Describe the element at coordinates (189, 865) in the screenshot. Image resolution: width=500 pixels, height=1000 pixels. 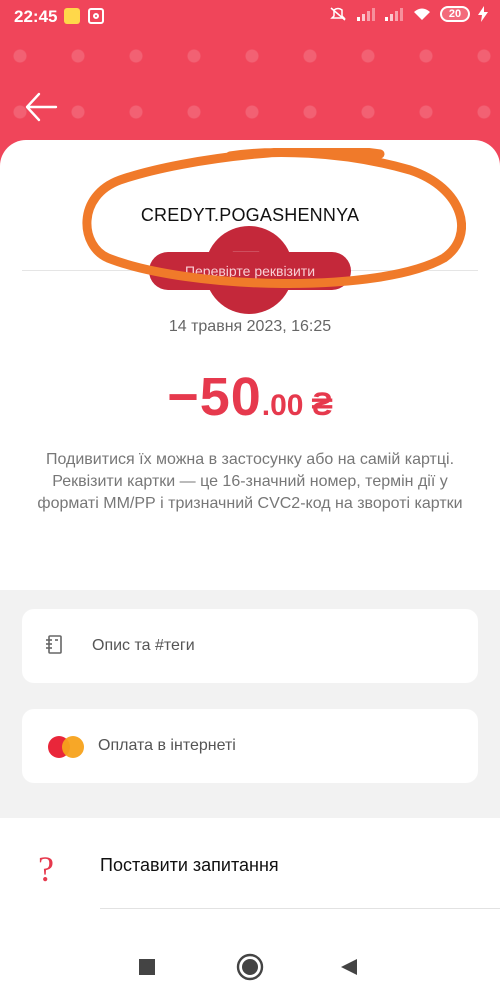
I see `ask-question-label: Поставити запитання` at that location.